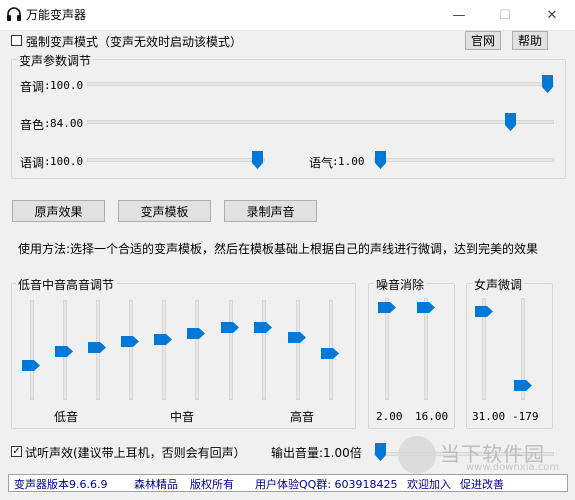 Image resolution: width=575 pixels, height=500 pixels. What do you see at coordinates (510, 122) in the screenshot?
I see `timbre-slider-thumb` at bounding box center [510, 122].